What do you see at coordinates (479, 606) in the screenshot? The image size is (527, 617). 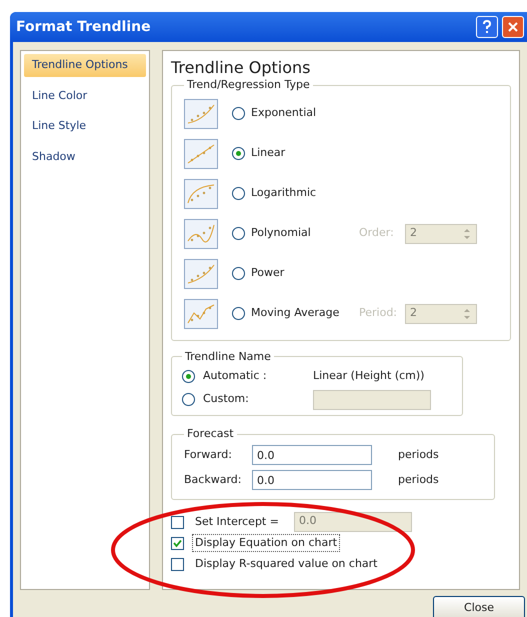 I see `dialog-button: Close` at bounding box center [479, 606].